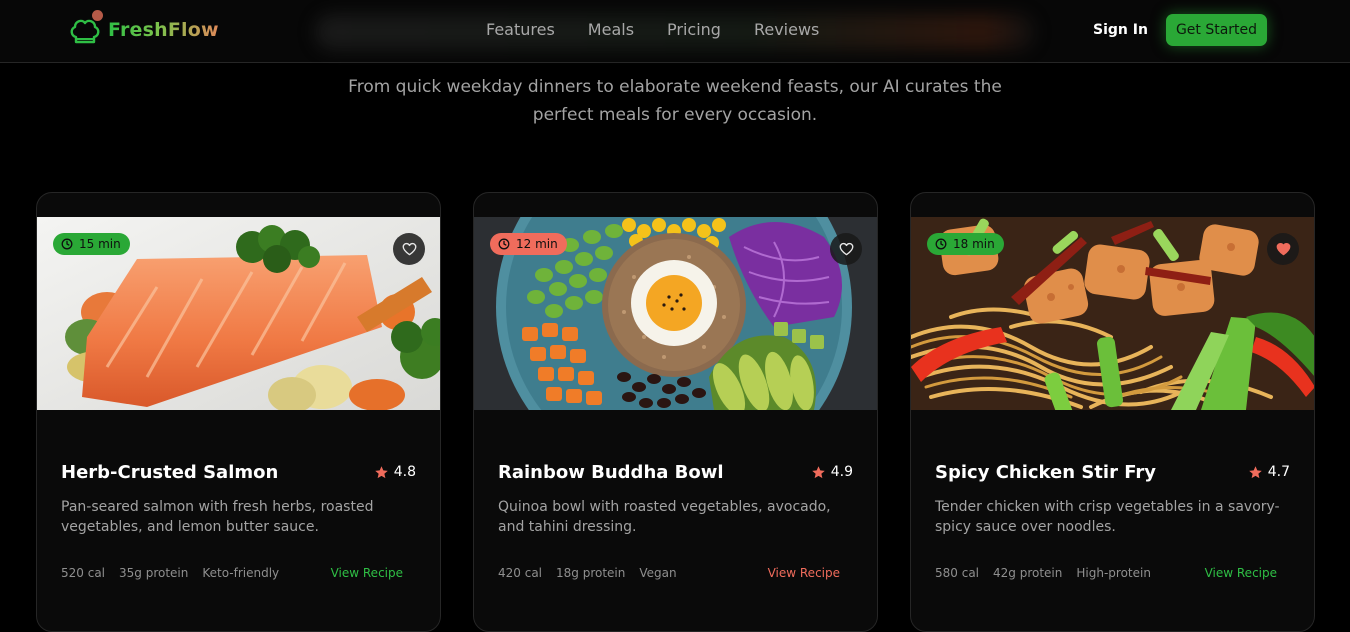 The width and height of the screenshot is (1350, 632). Describe the element at coordinates (1028, 573) in the screenshot. I see `protein: 42g protein` at that location.